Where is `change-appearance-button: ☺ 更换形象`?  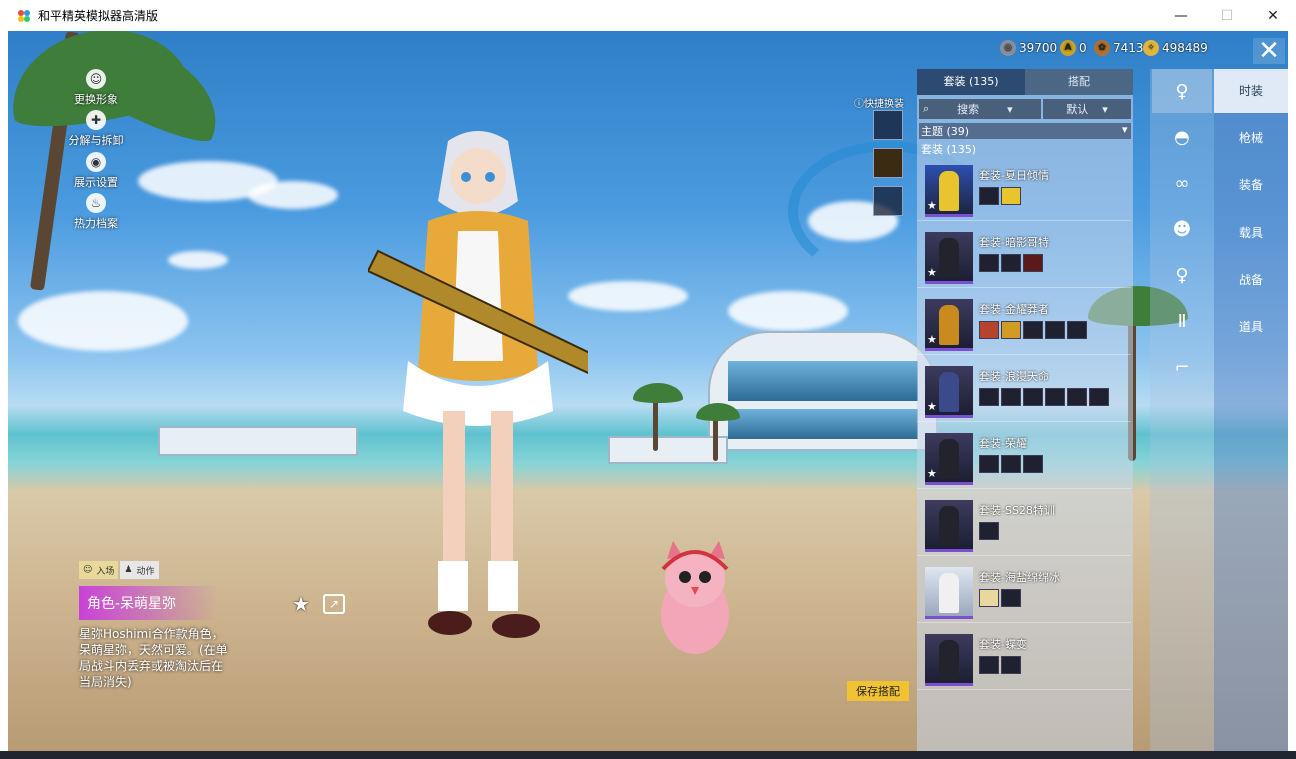
change-appearance-button: ☺ 更换形象 is located at coordinates (96, 88).